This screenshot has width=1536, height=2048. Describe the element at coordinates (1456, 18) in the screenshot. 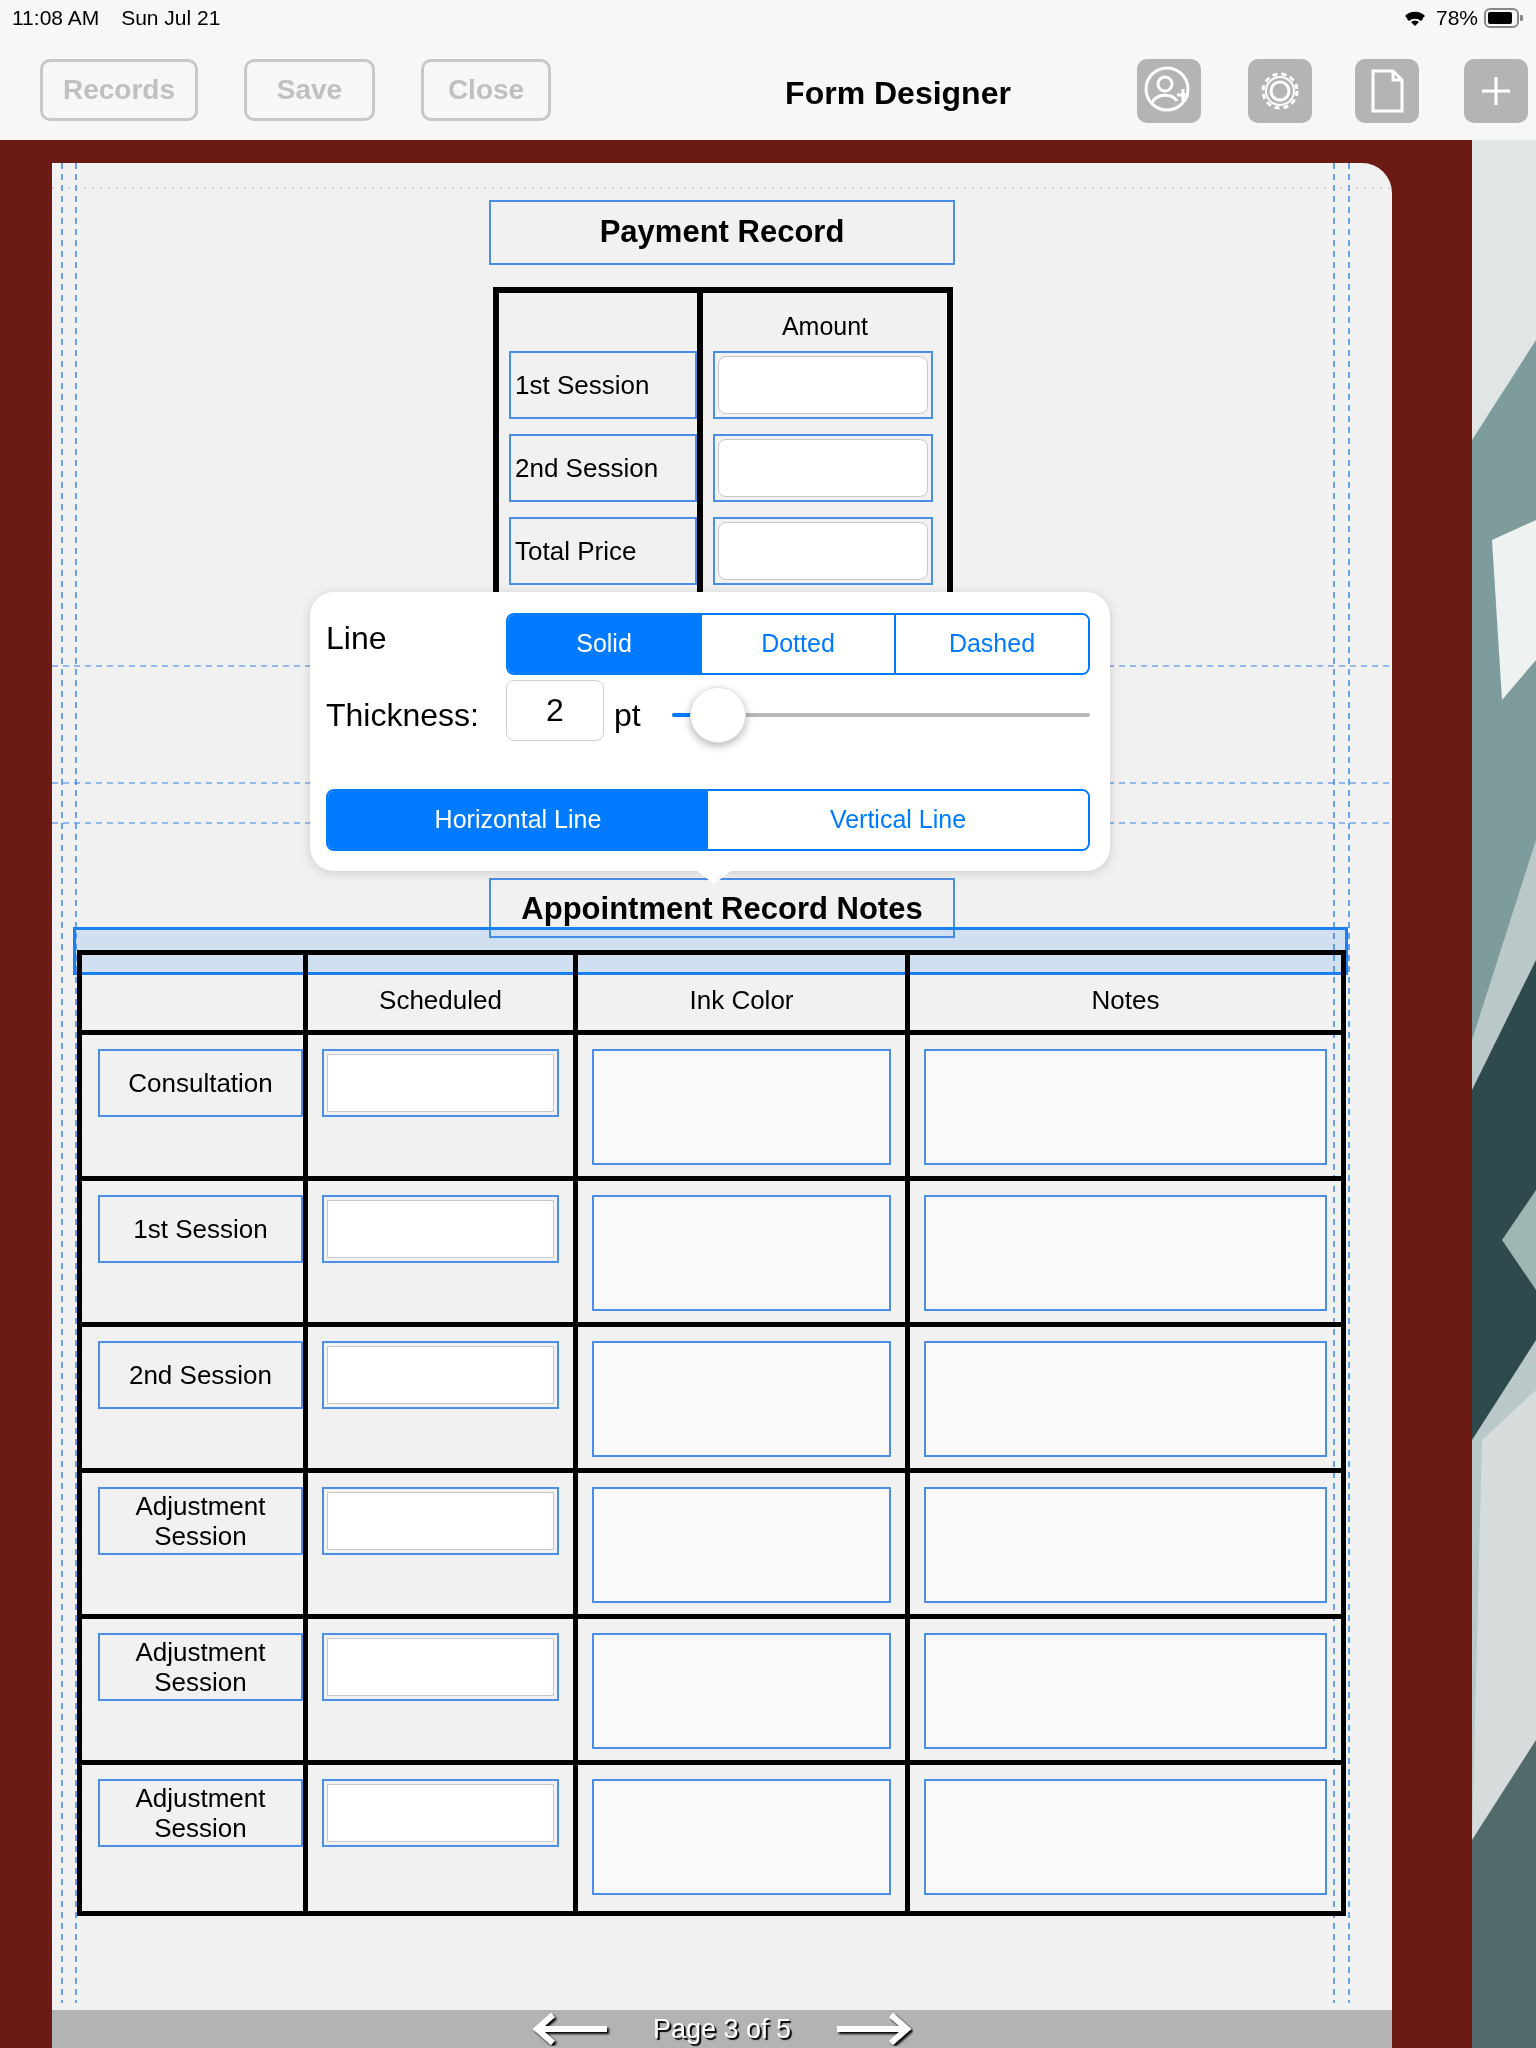

I see `battery-percent: 78%` at that location.